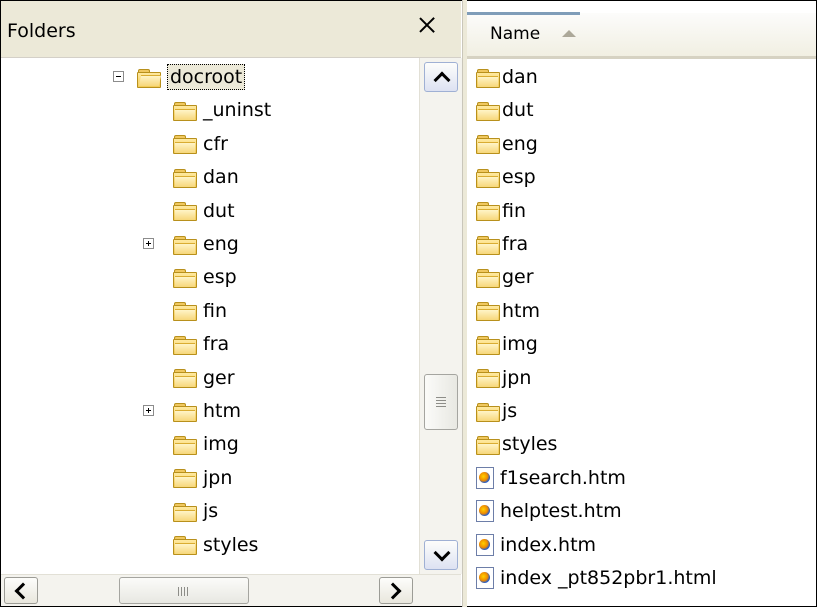  I want to click on list-item: index.htm, so click(536, 545).